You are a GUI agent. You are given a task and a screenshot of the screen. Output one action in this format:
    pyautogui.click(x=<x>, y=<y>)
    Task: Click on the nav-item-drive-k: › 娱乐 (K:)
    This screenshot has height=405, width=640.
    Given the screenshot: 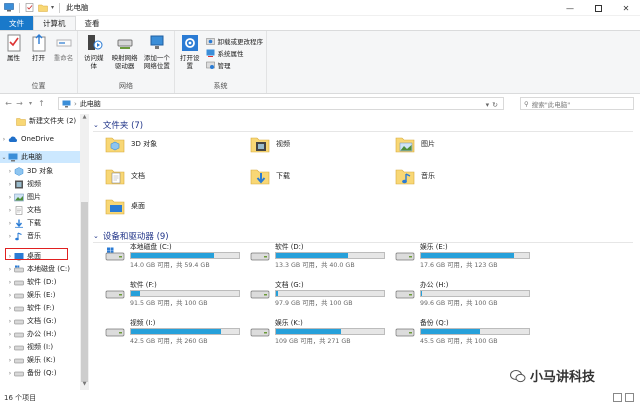 What is the action you would take?
    pyautogui.click(x=46, y=360)
    